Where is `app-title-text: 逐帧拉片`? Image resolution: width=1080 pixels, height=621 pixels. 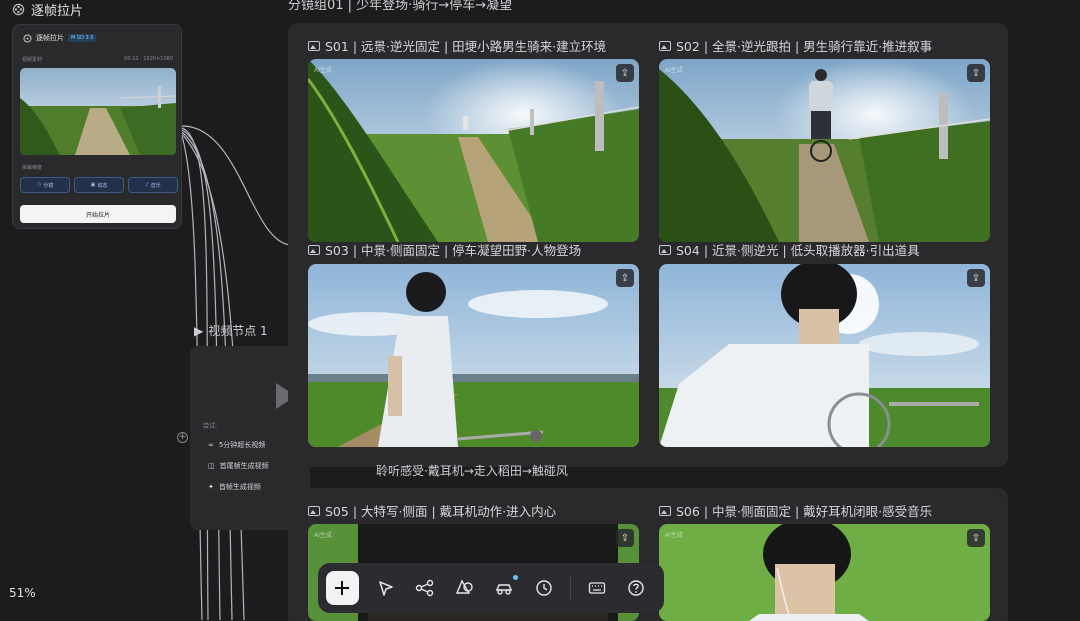
app-title-text: 逐帧拉片 is located at coordinates (57, 11).